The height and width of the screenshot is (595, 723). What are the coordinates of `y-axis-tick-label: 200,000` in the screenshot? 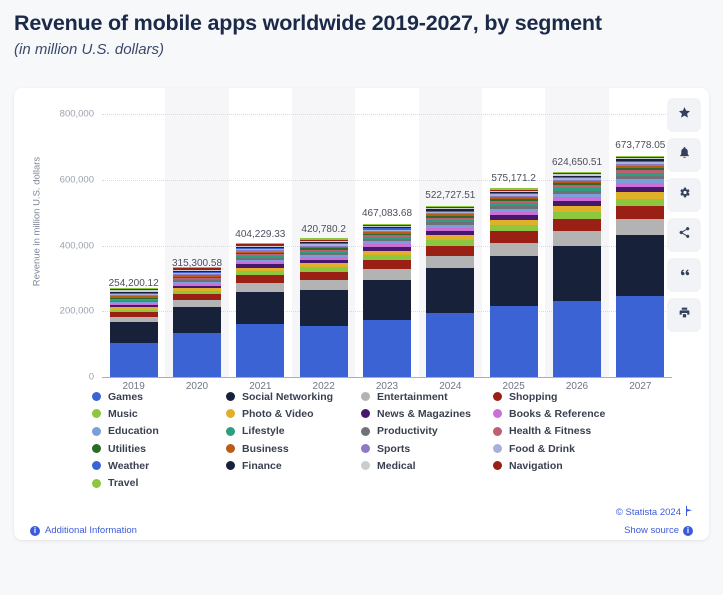 It's located at (76, 311).